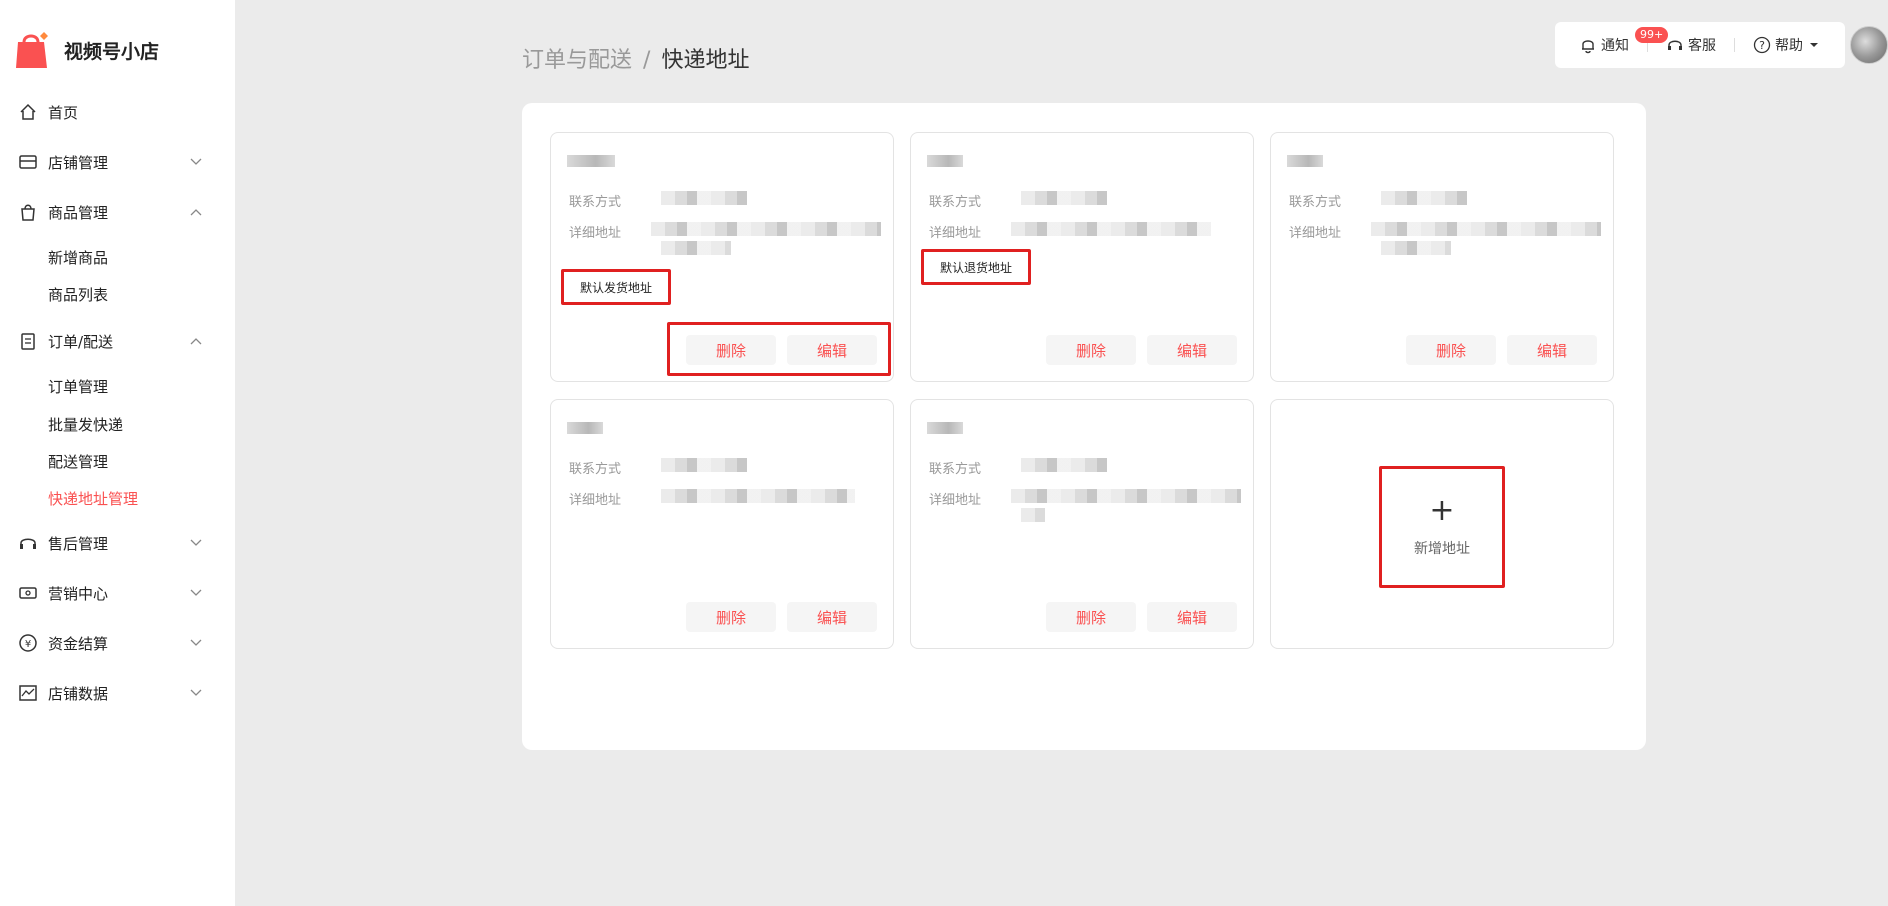 The width and height of the screenshot is (1888, 906). Describe the element at coordinates (28, 162) in the screenshot. I see `store-icon` at that location.